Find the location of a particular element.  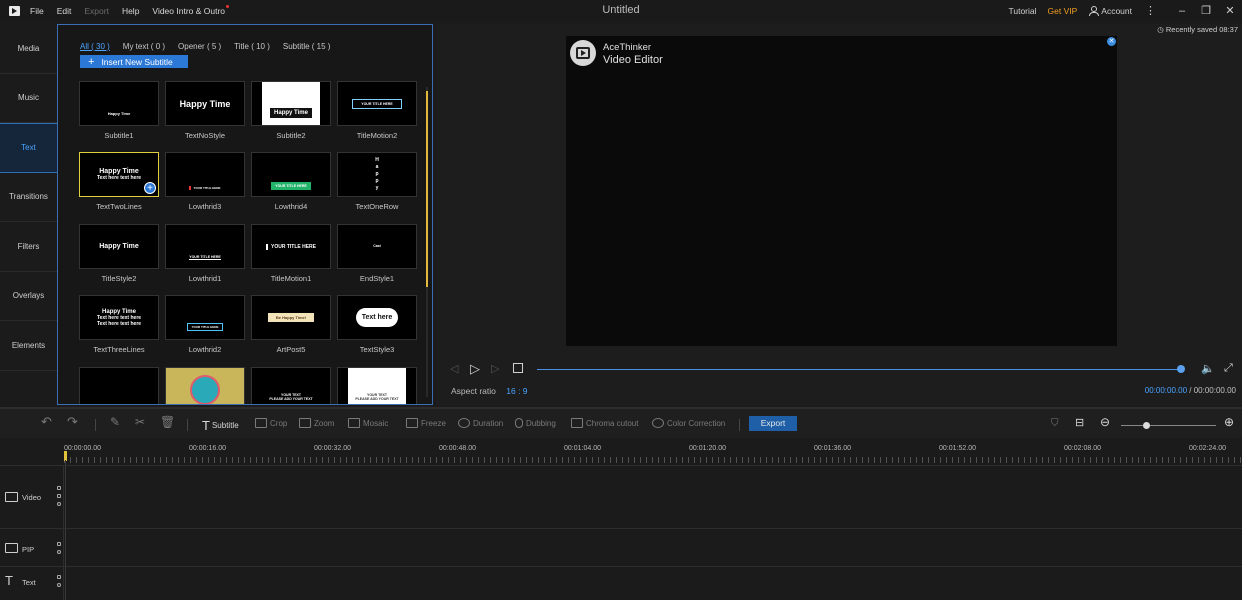

track-pip: PIP is located at coordinates (621, 547).